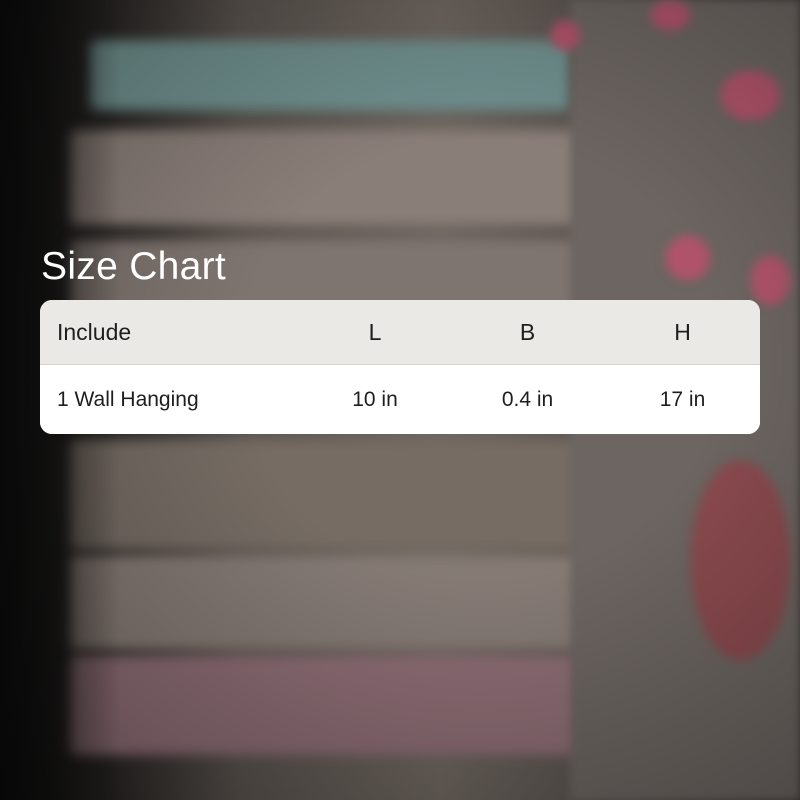  Describe the element at coordinates (94, 331) in the screenshot. I see `column-header-include: Include` at that location.